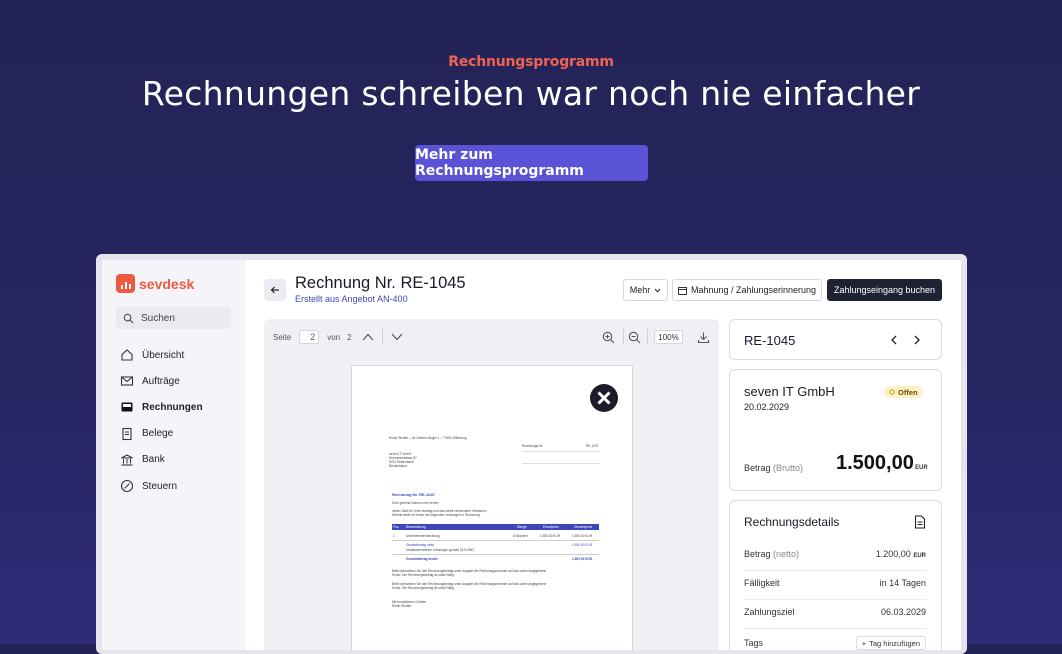  What do you see at coordinates (920, 522) in the screenshot?
I see `document-icon` at bounding box center [920, 522].